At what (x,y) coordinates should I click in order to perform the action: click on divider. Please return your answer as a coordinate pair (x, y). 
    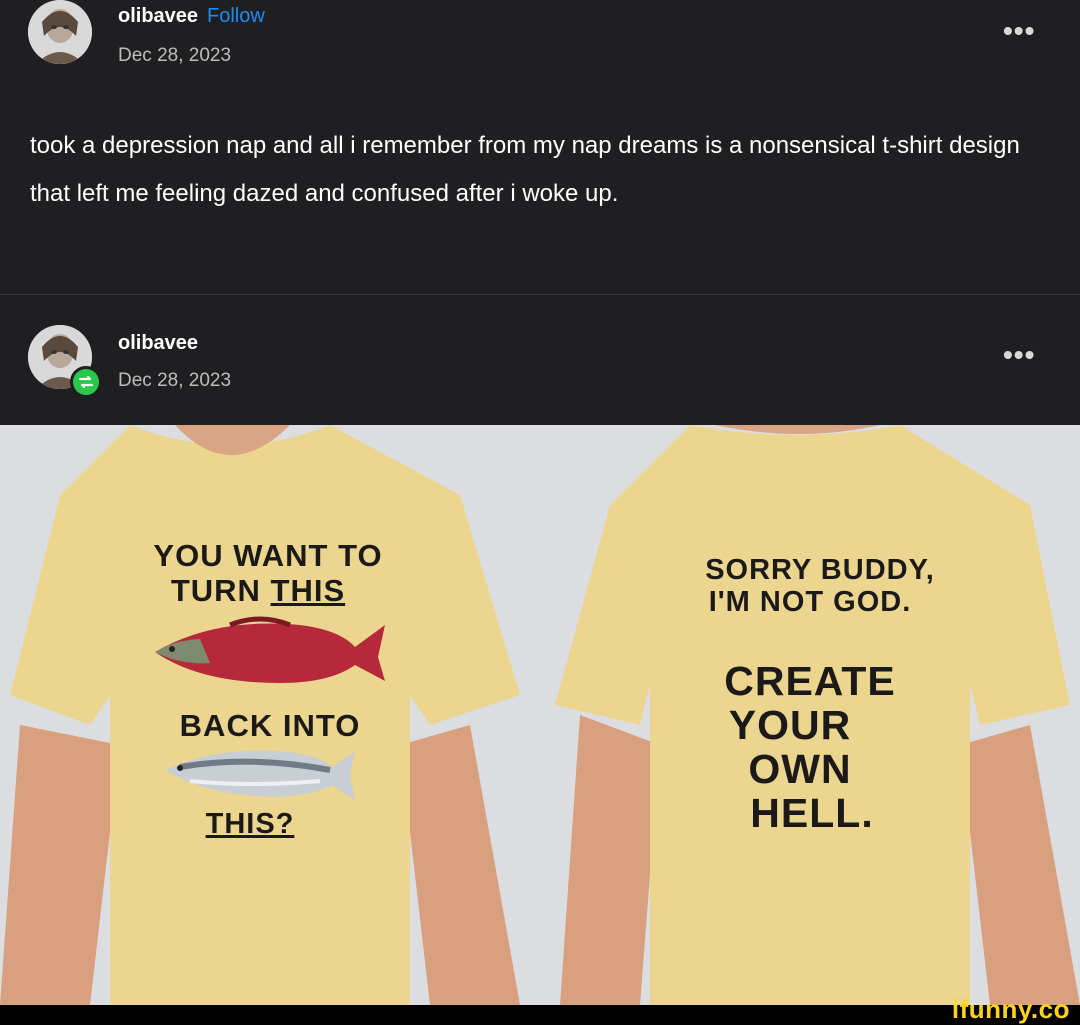
    Looking at the image, I should click on (540, 294).